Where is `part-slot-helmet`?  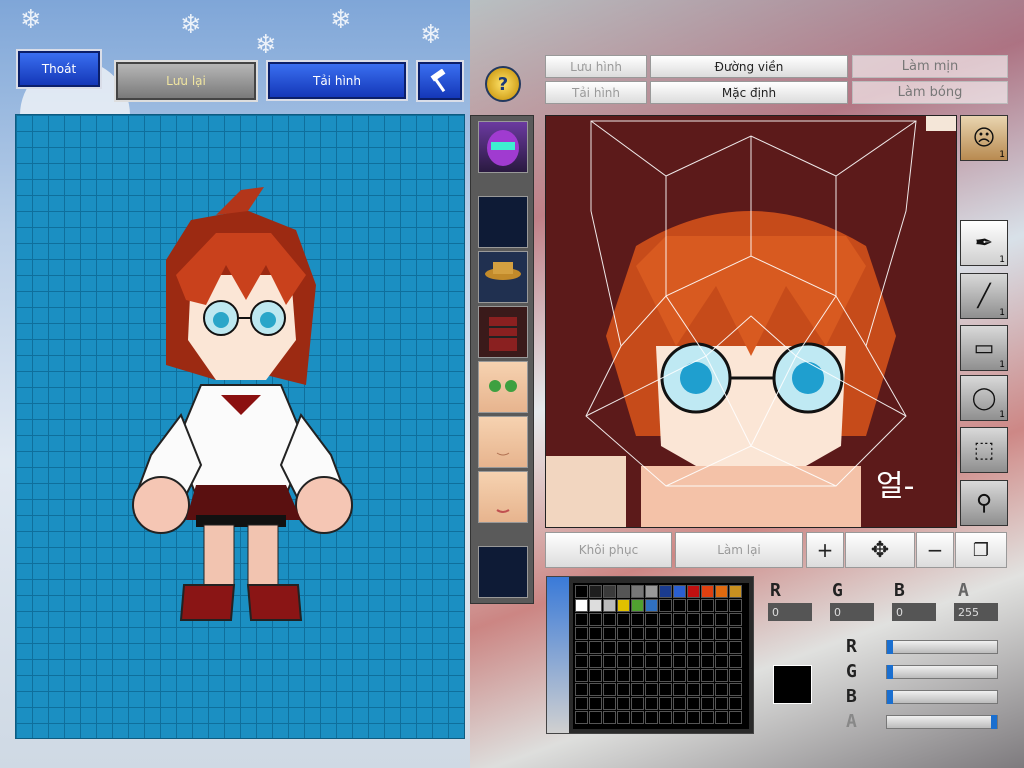 part-slot-helmet is located at coordinates (503, 147).